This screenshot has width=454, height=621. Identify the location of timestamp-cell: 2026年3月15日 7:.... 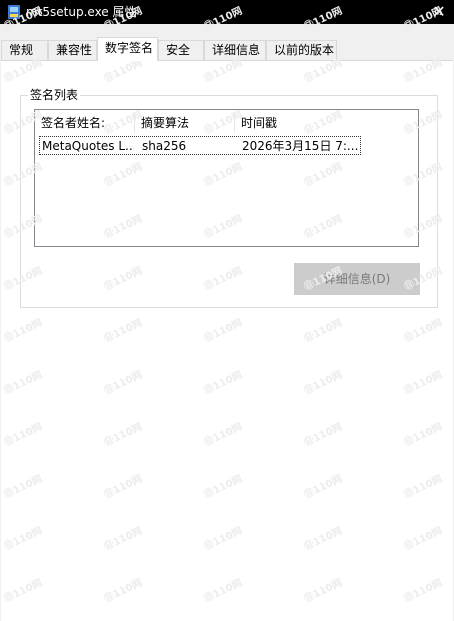
(300, 146).